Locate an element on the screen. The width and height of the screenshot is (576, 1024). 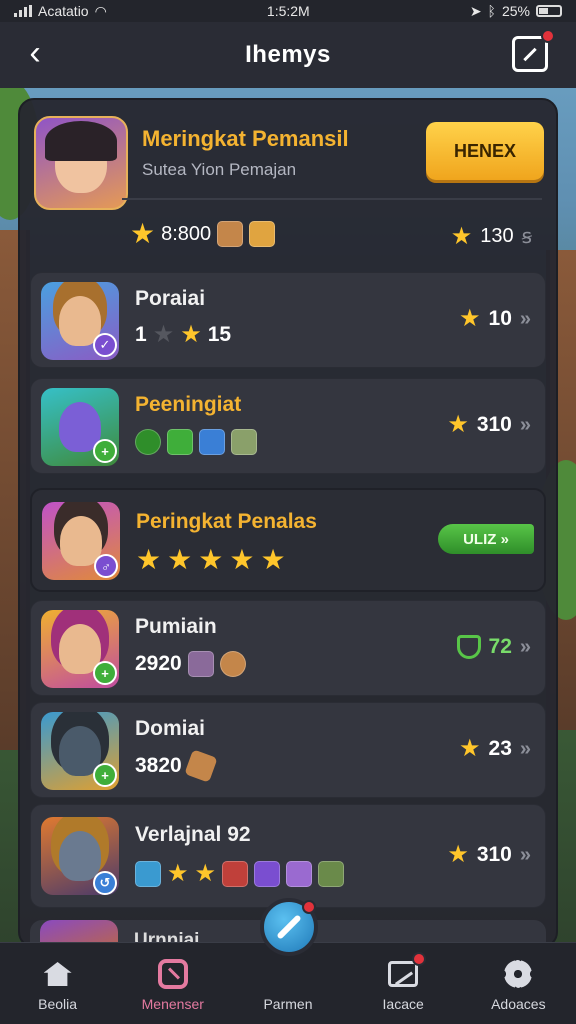
avatar is located at coordinates (81, 163).